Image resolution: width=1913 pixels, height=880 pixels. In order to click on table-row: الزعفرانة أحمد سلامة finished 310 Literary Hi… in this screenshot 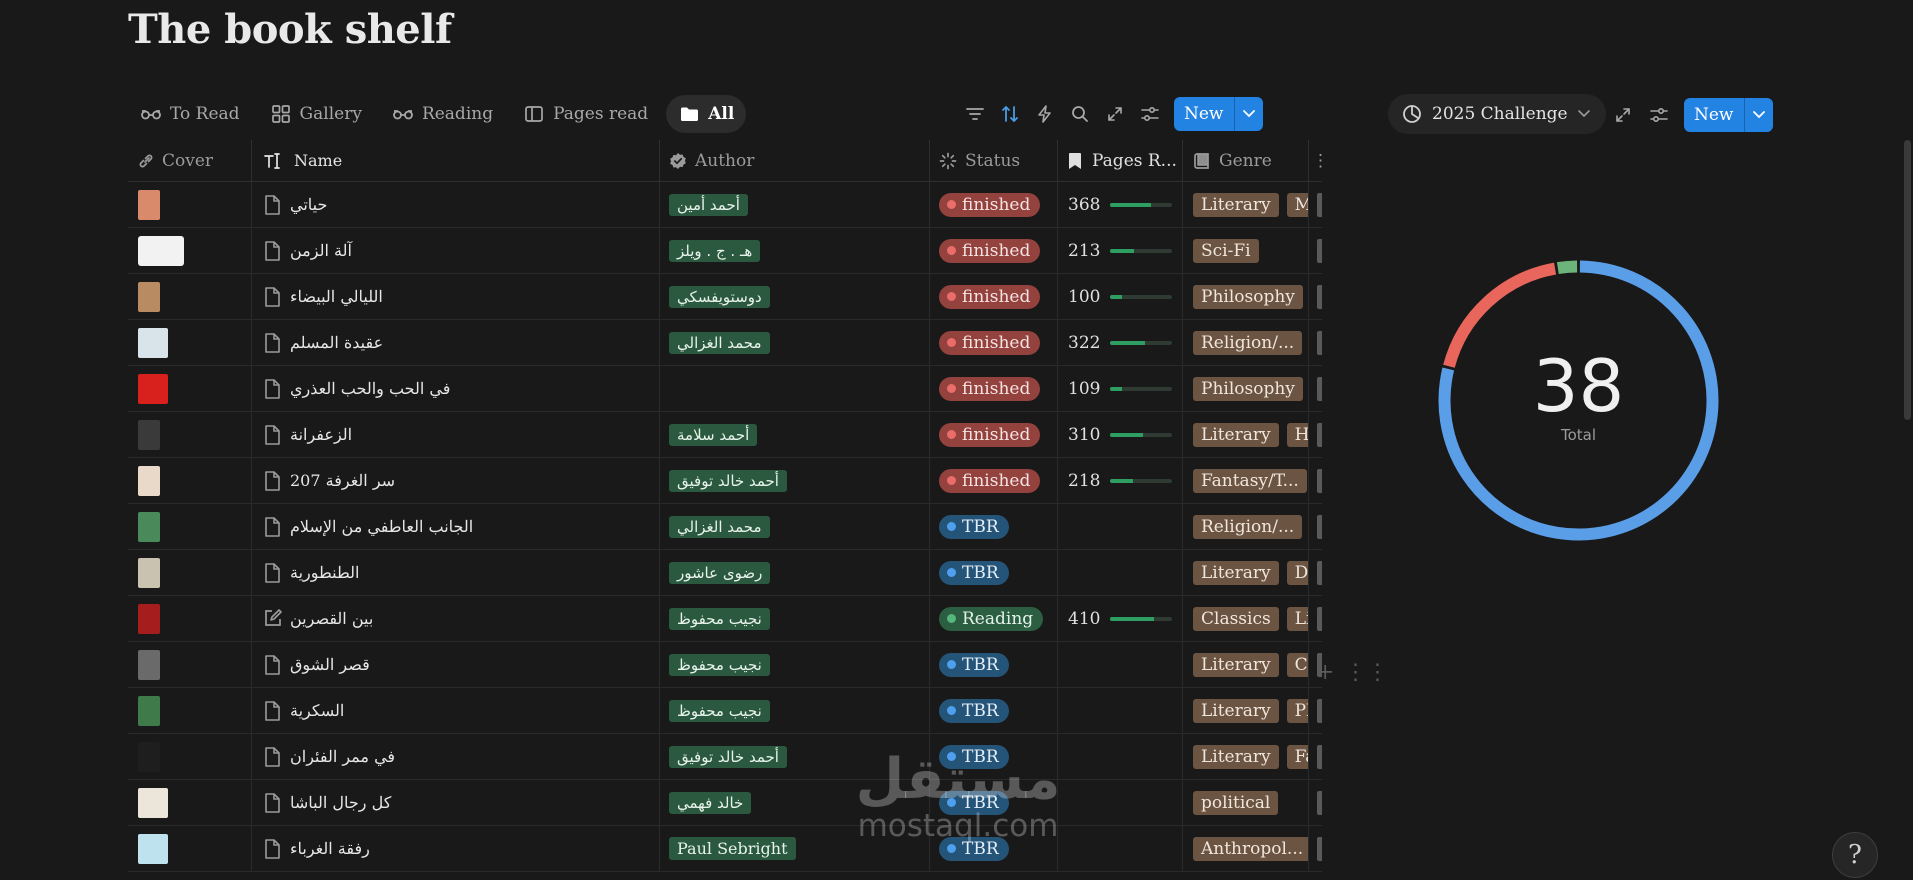, I will do `click(725, 435)`.